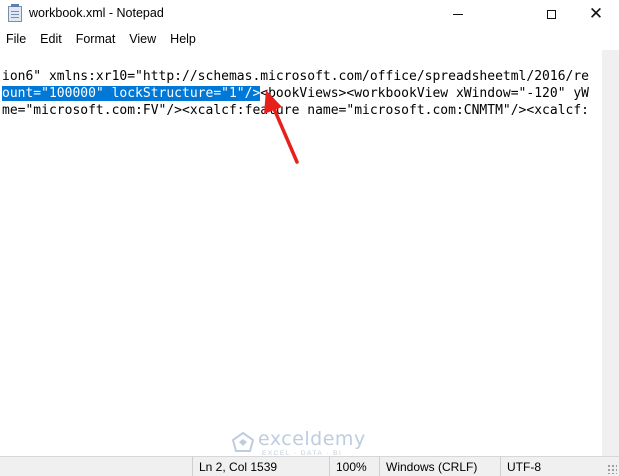 The height and width of the screenshot is (476, 619). What do you see at coordinates (15, 13) in the screenshot?
I see `notepad-icon` at bounding box center [15, 13].